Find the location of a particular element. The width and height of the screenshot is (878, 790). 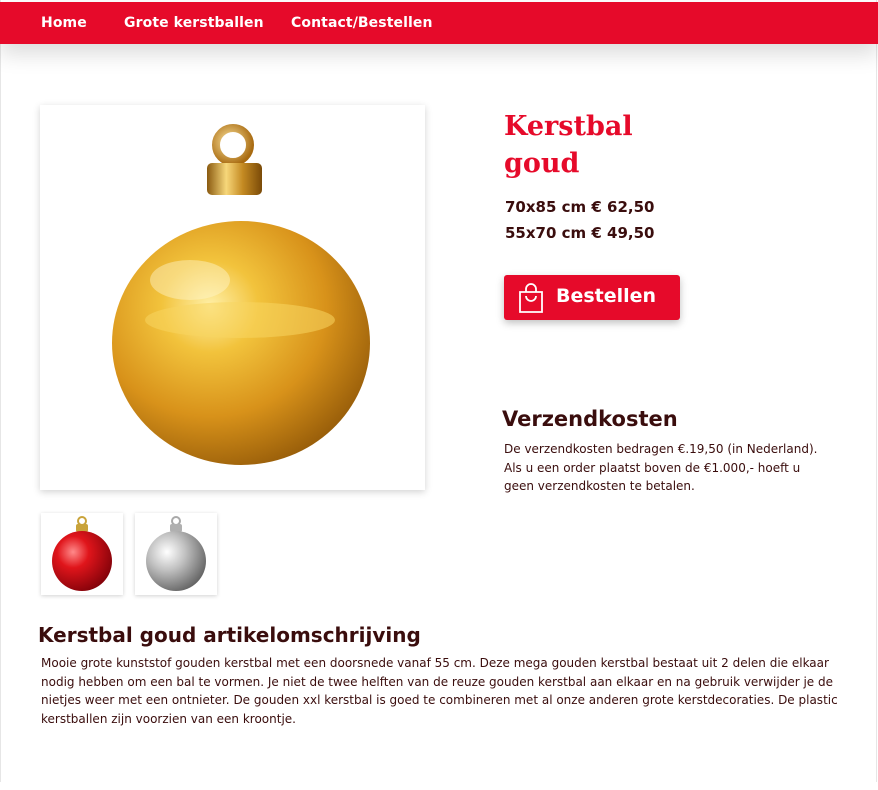

gold-christmas-ball-icon is located at coordinates (241, 294).